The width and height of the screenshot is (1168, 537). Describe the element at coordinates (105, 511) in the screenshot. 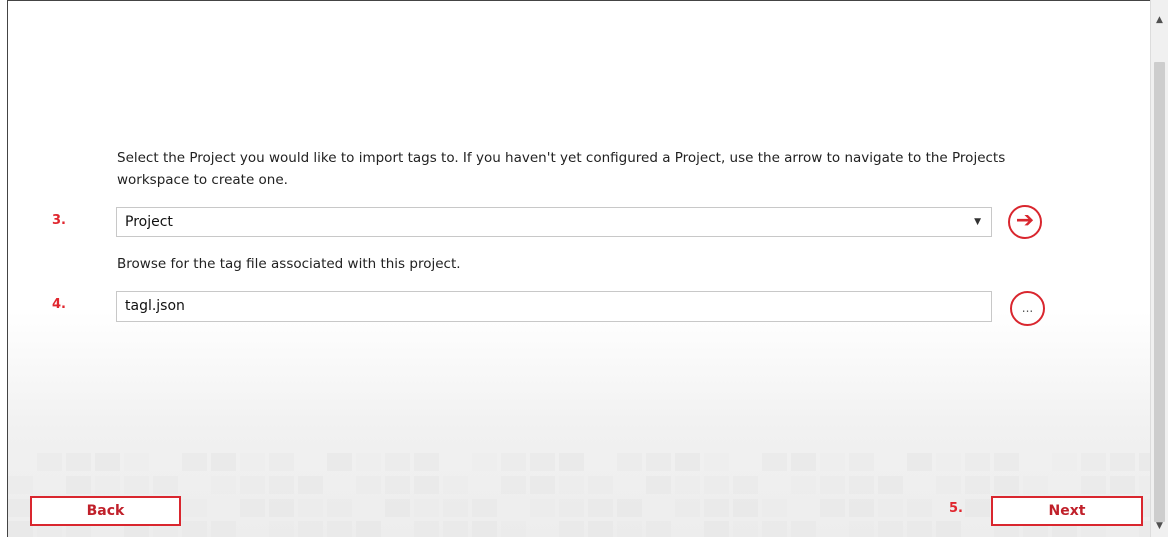

I see `back-button: Back` at that location.